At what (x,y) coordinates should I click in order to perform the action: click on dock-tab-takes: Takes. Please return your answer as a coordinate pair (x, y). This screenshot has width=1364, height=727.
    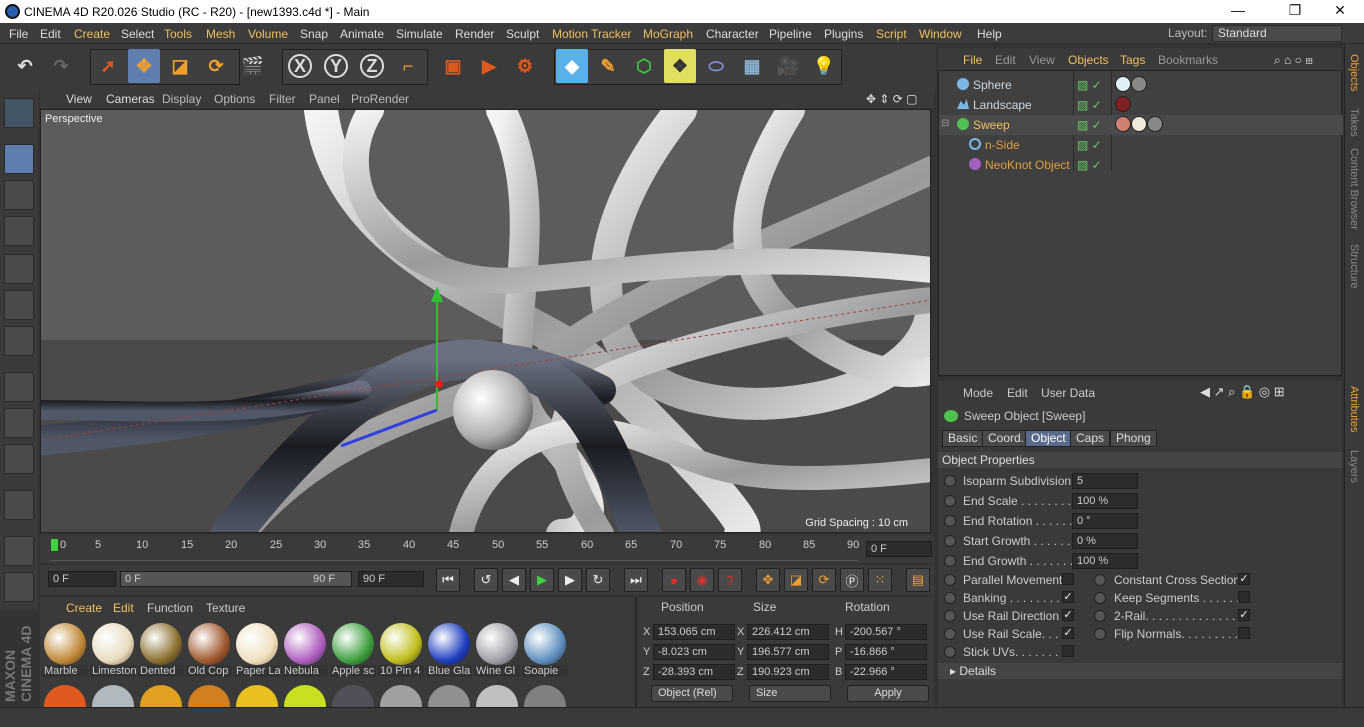
    Looking at the image, I should click on (1354, 122).